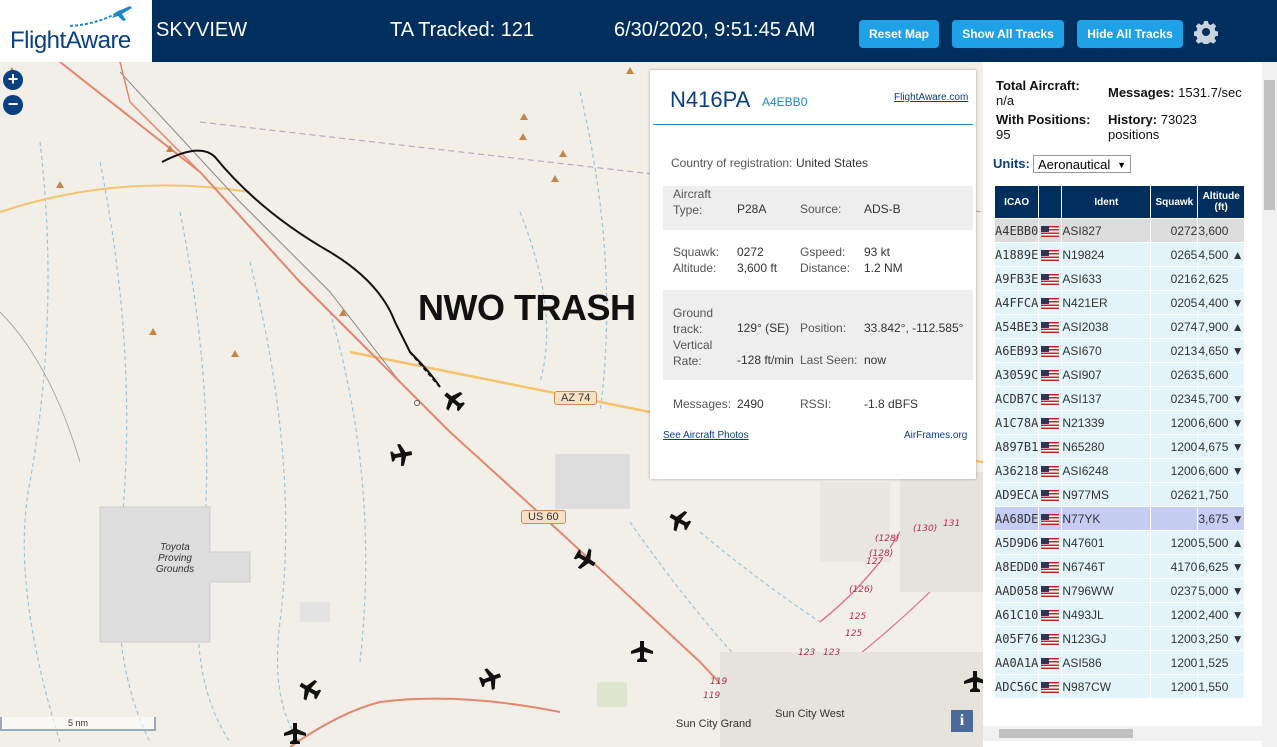  I want to click on row-icao: A897B1, so click(1016, 446).